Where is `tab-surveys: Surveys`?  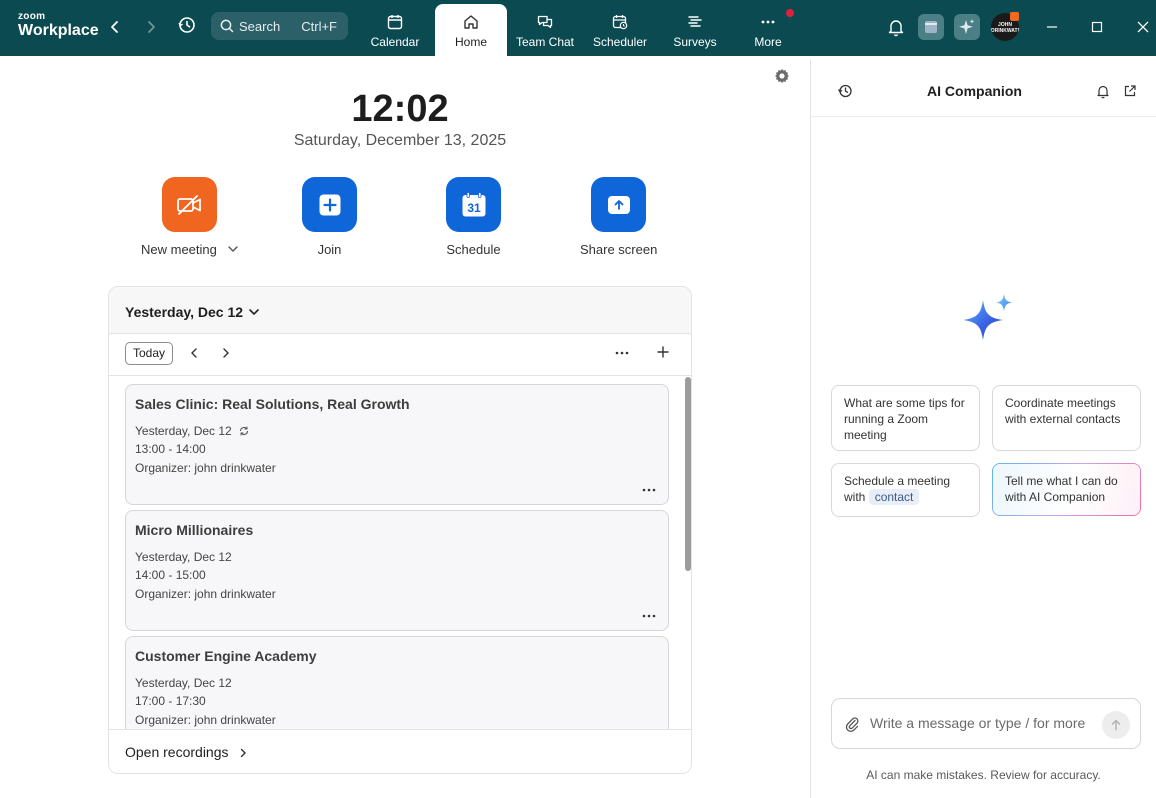 tab-surveys: Surveys is located at coordinates (695, 30).